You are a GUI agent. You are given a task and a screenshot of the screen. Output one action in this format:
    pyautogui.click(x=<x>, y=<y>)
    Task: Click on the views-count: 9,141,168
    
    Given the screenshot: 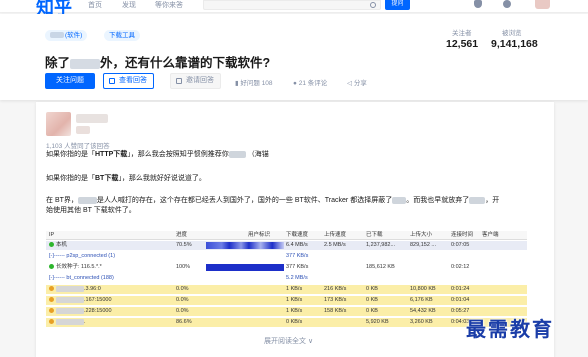 What is the action you would take?
    pyautogui.click(x=514, y=44)
    